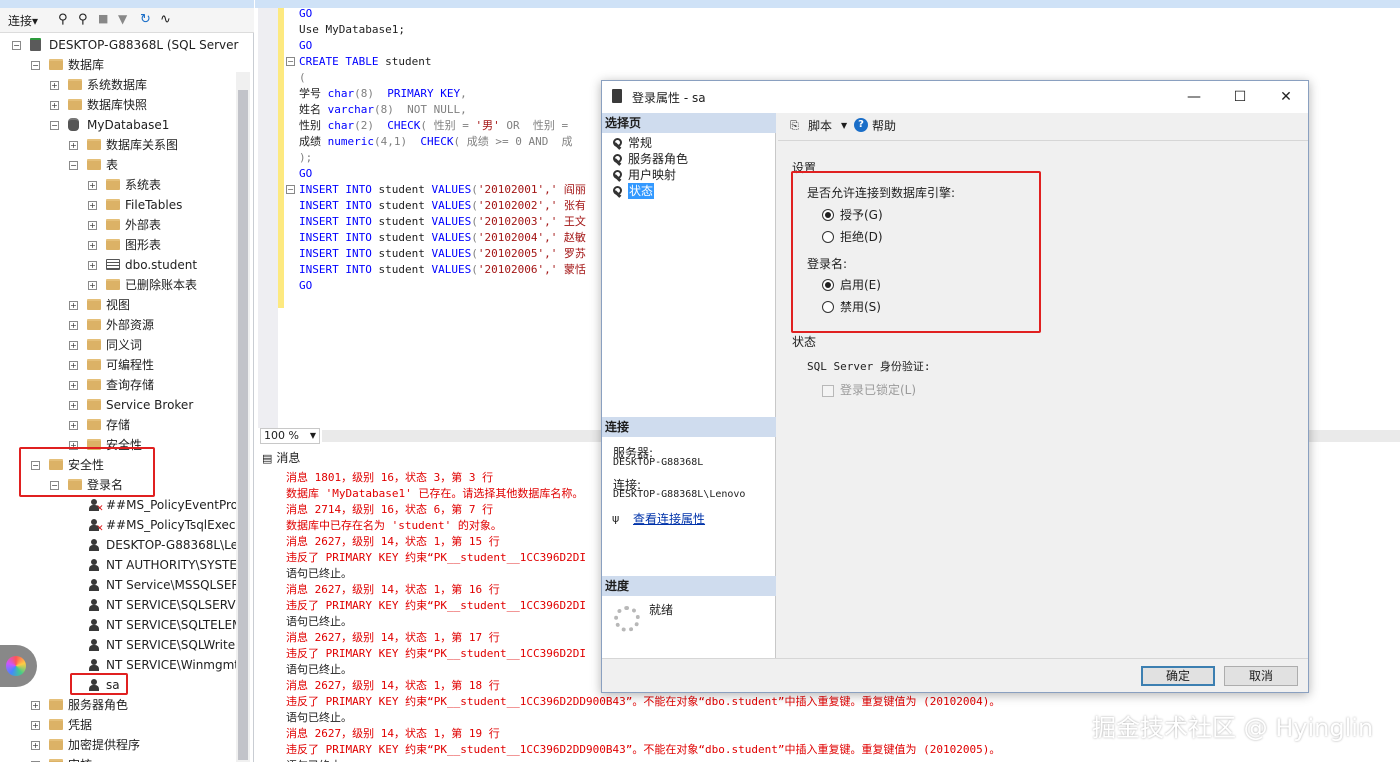 This screenshot has width=1400, height=762. What do you see at coordinates (618, 159) in the screenshot?
I see `wrench-icon` at bounding box center [618, 159].